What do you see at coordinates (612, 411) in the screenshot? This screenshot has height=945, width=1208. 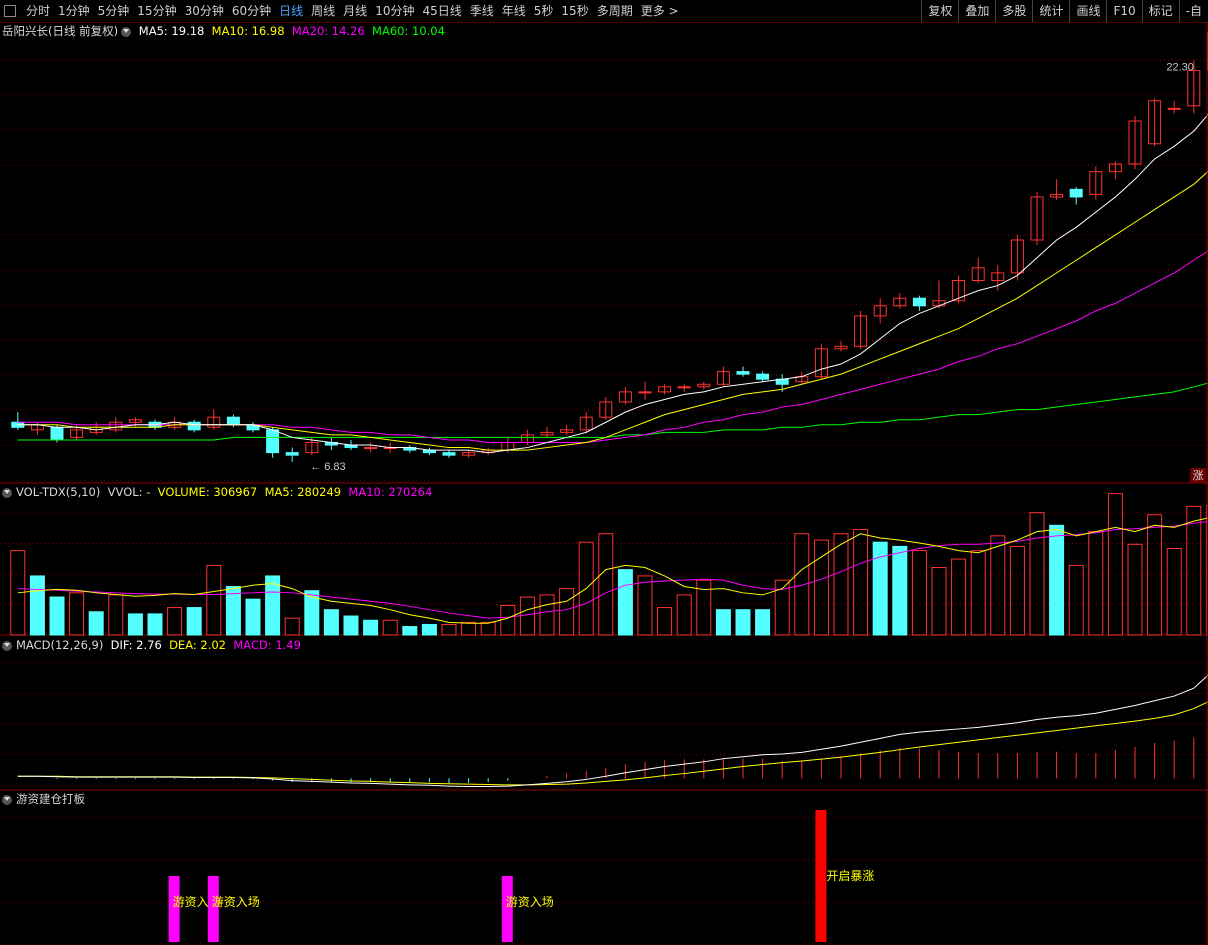 I see `ma60-line` at bounding box center [612, 411].